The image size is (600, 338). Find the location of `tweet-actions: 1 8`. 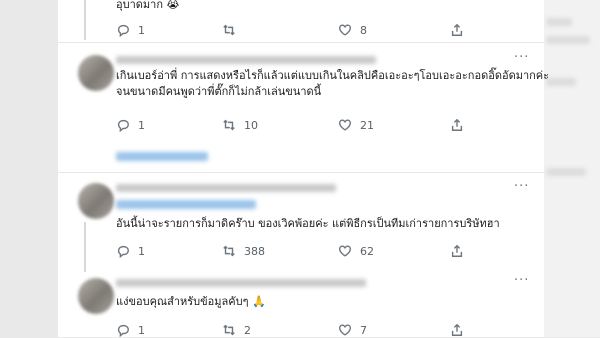

tweet-actions: 1 8 is located at coordinates (326, 30).